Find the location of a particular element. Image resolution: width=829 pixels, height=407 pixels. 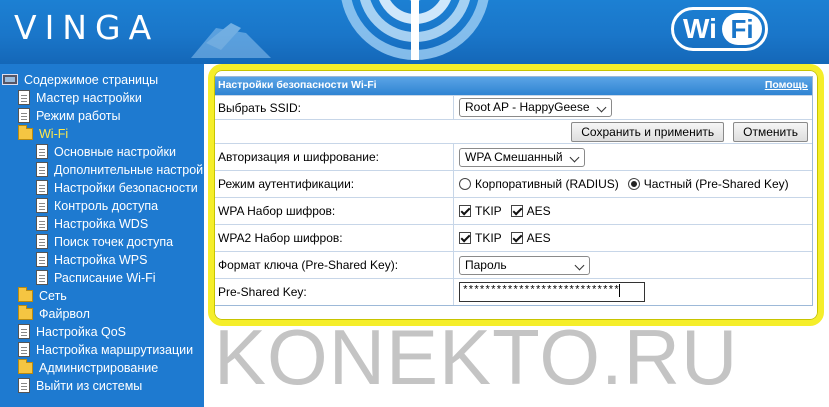

sidebar-root-label: Содержимое страницы is located at coordinates (91, 80).